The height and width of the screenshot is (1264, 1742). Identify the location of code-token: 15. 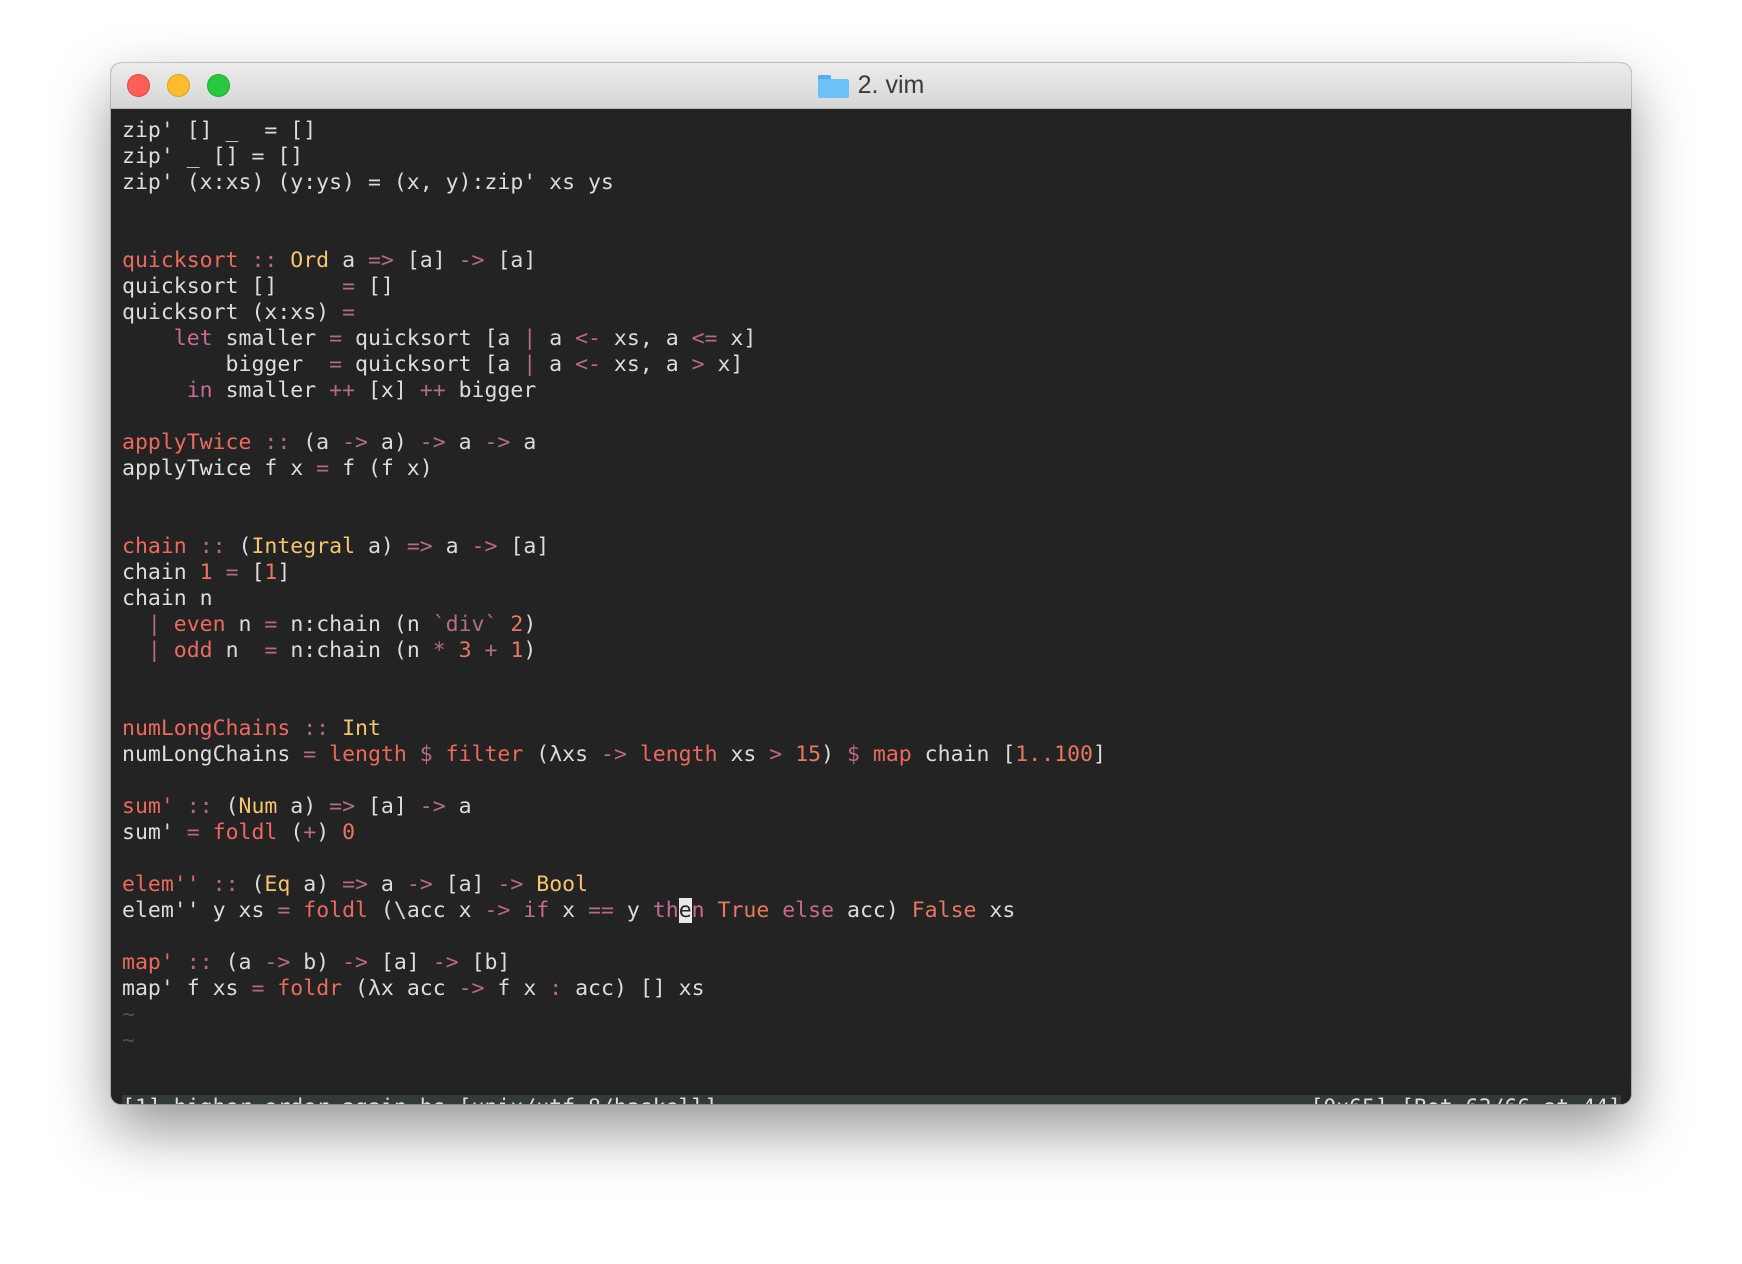
(808, 754).